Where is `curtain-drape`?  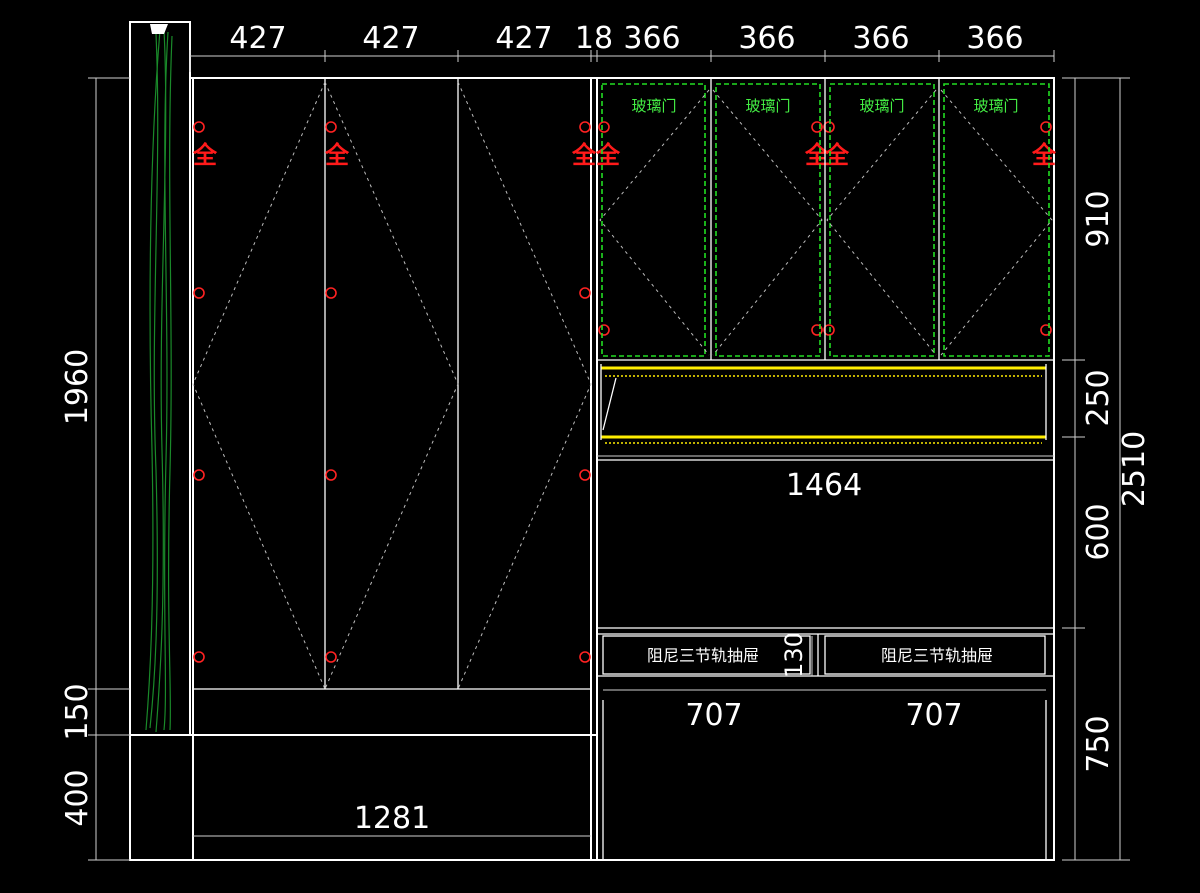
curtain-drape is located at coordinates (159, 378).